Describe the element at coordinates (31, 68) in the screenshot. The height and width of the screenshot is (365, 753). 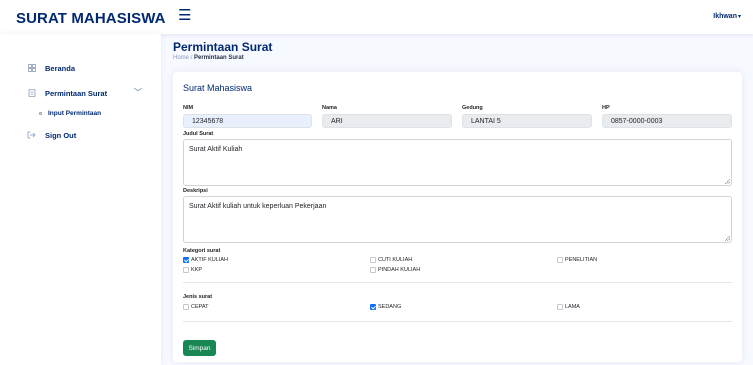
I see `grid-icon` at that location.